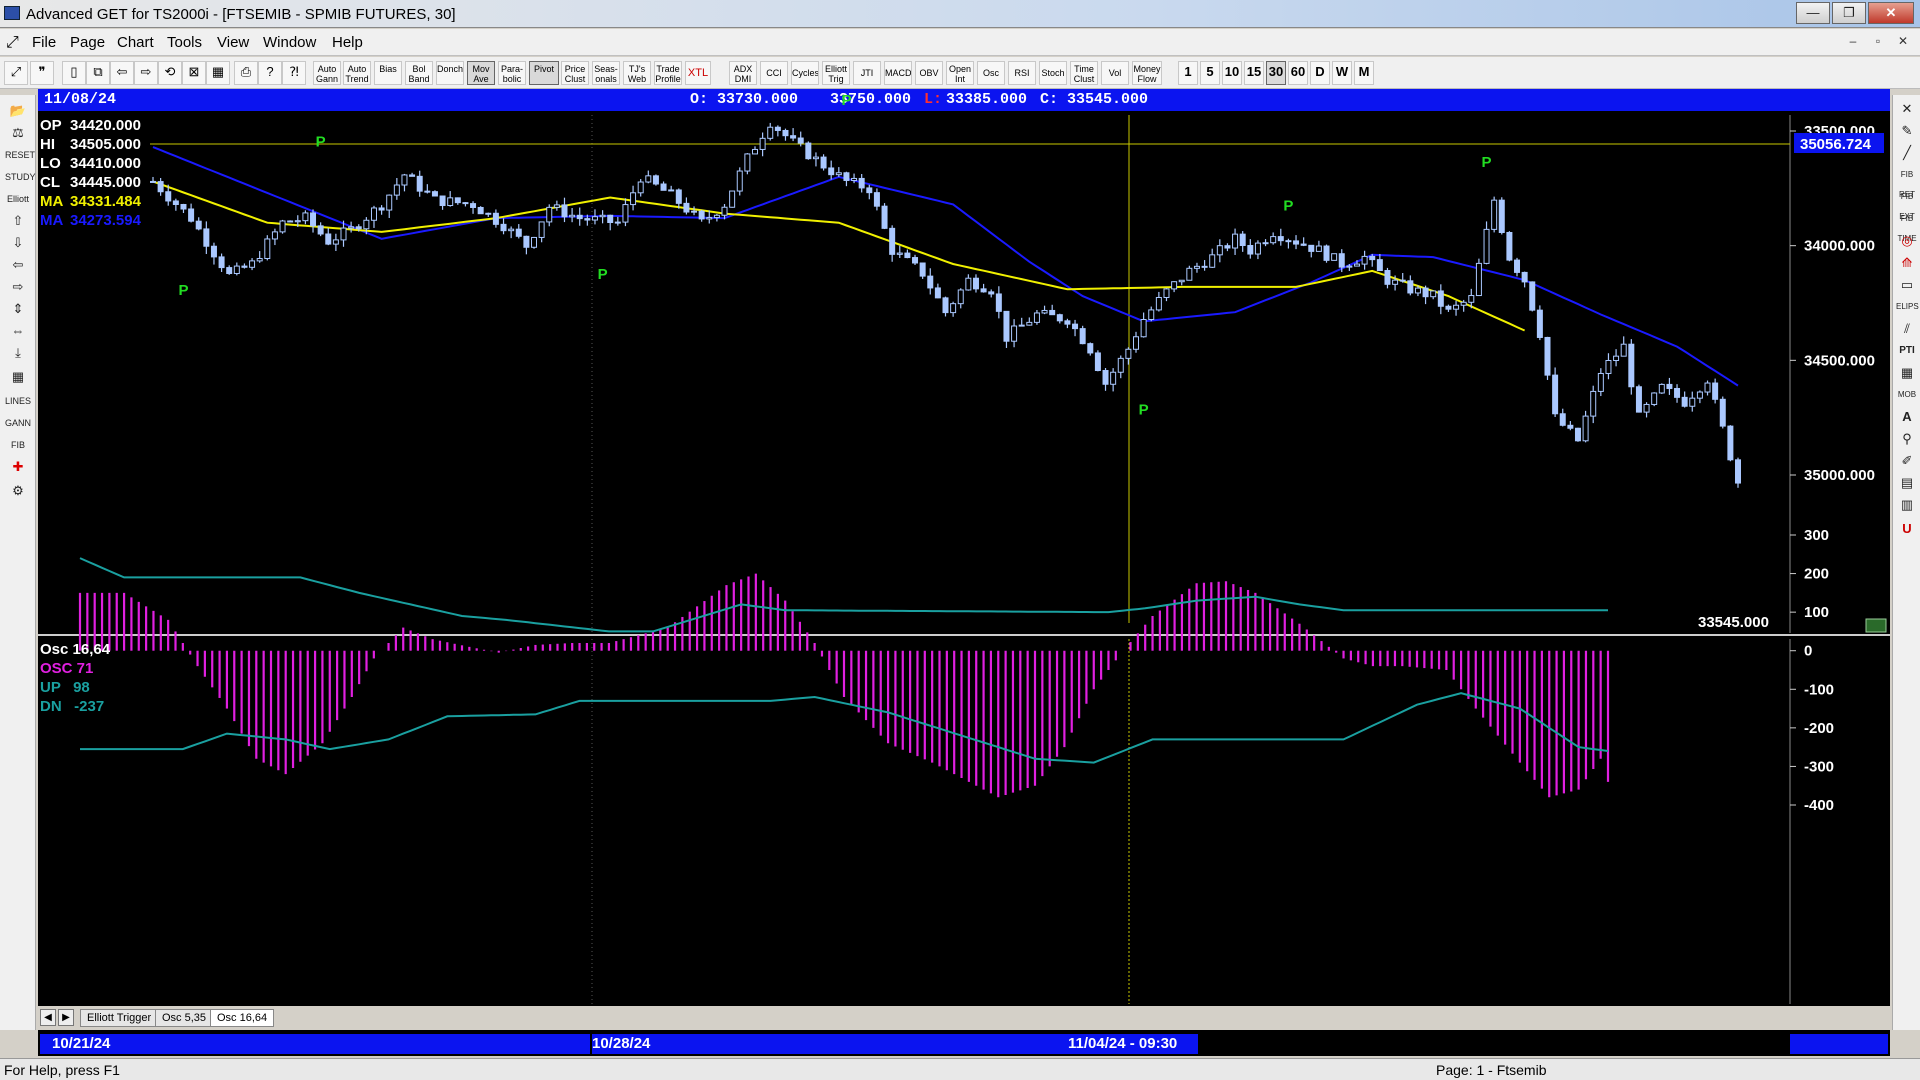  What do you see at coordinates (1907, 439) in the screenshot?
I see `magnifier-icon: ⚲` at bounding box center [1907, 439].